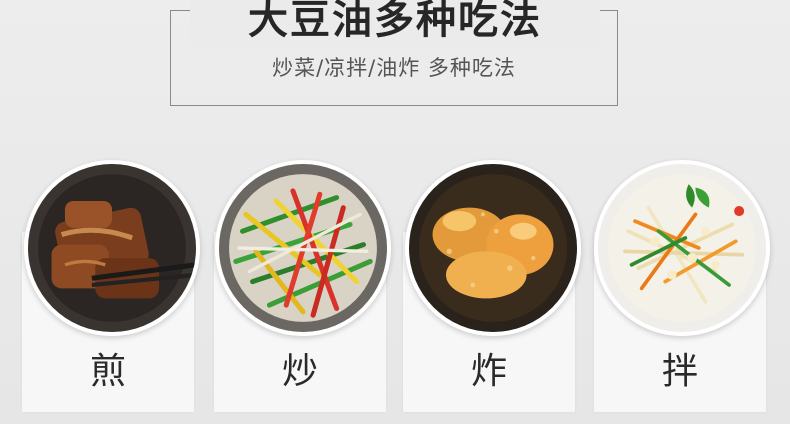 Image resolution: width=790 pixels, height=424 pixels. I want to click on page-subtitle: 炒菜/凉拌/油炸 多种吃法, so click(394, 68).